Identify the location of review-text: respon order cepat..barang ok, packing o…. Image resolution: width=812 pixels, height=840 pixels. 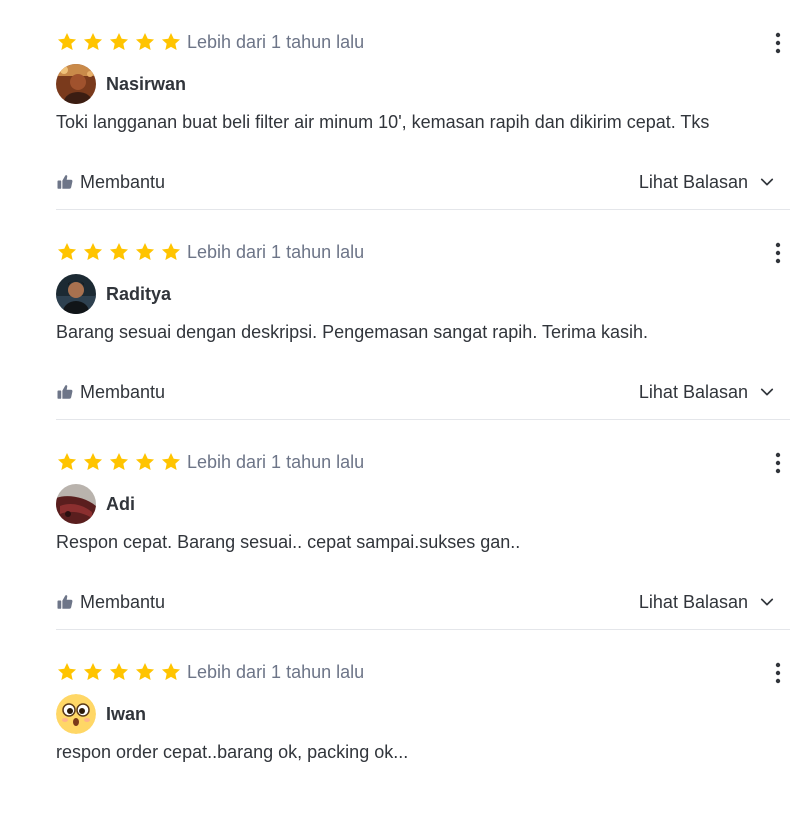
(232, 752).